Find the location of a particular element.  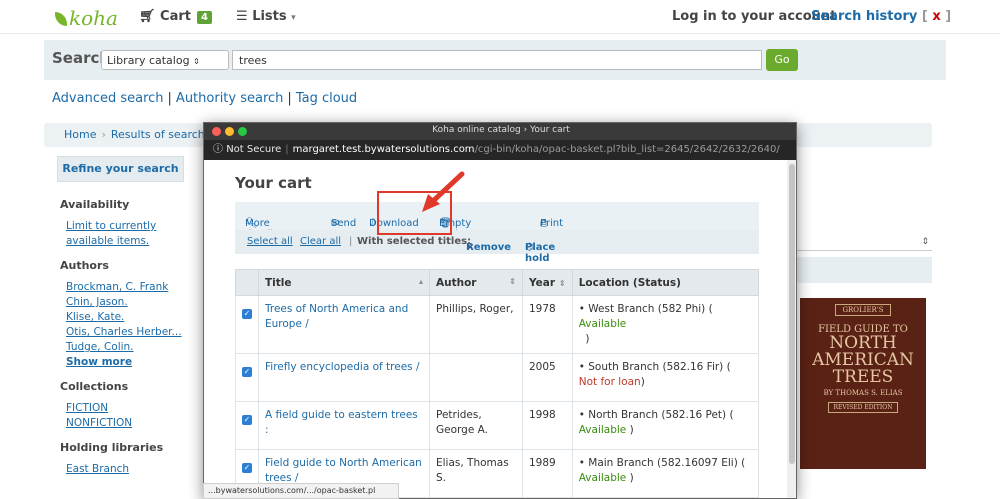

column-year-label: Year is located at coordinates (542, 282).